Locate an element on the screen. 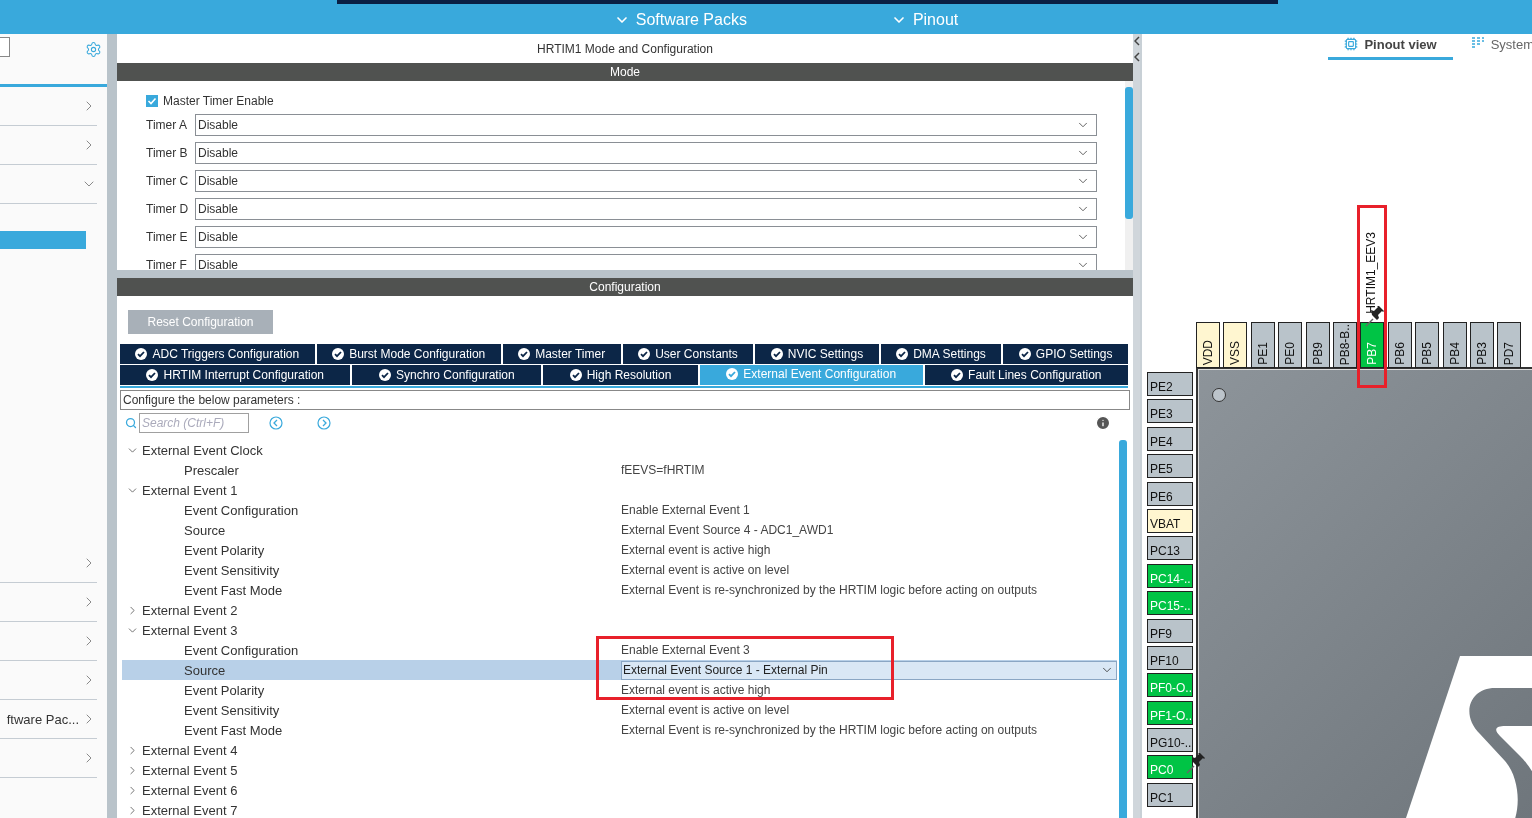  config-tab: User Constants is located at coordinates (688, 354).